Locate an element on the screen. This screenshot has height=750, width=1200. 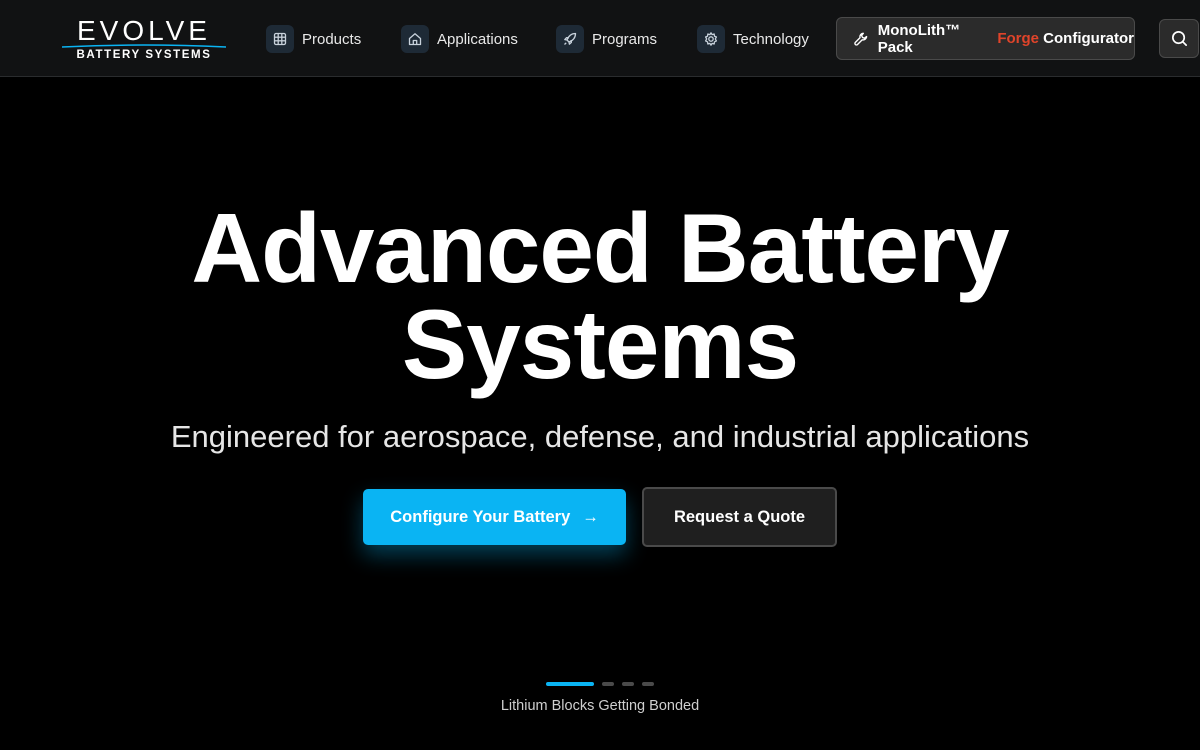
slide-caption: Lithium Blocks Getting Bonded is located at coordinates (600, 706).